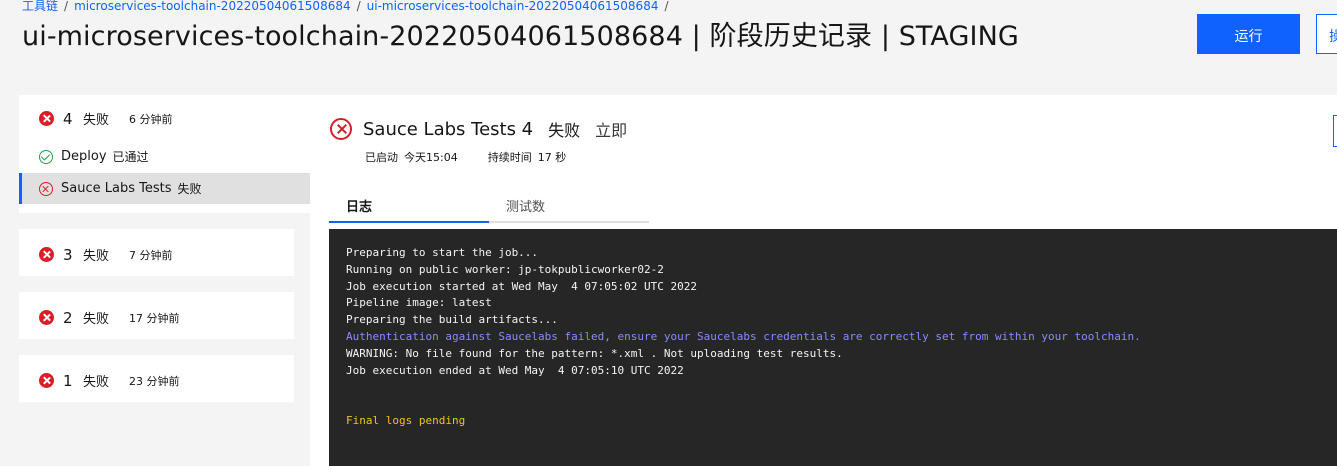 The height and width of the screenshot is (466, 1337). What do you see at coordinates (68, 317) in the screenshot?
I see `run-number: 2` at bounding box center [68, 317].